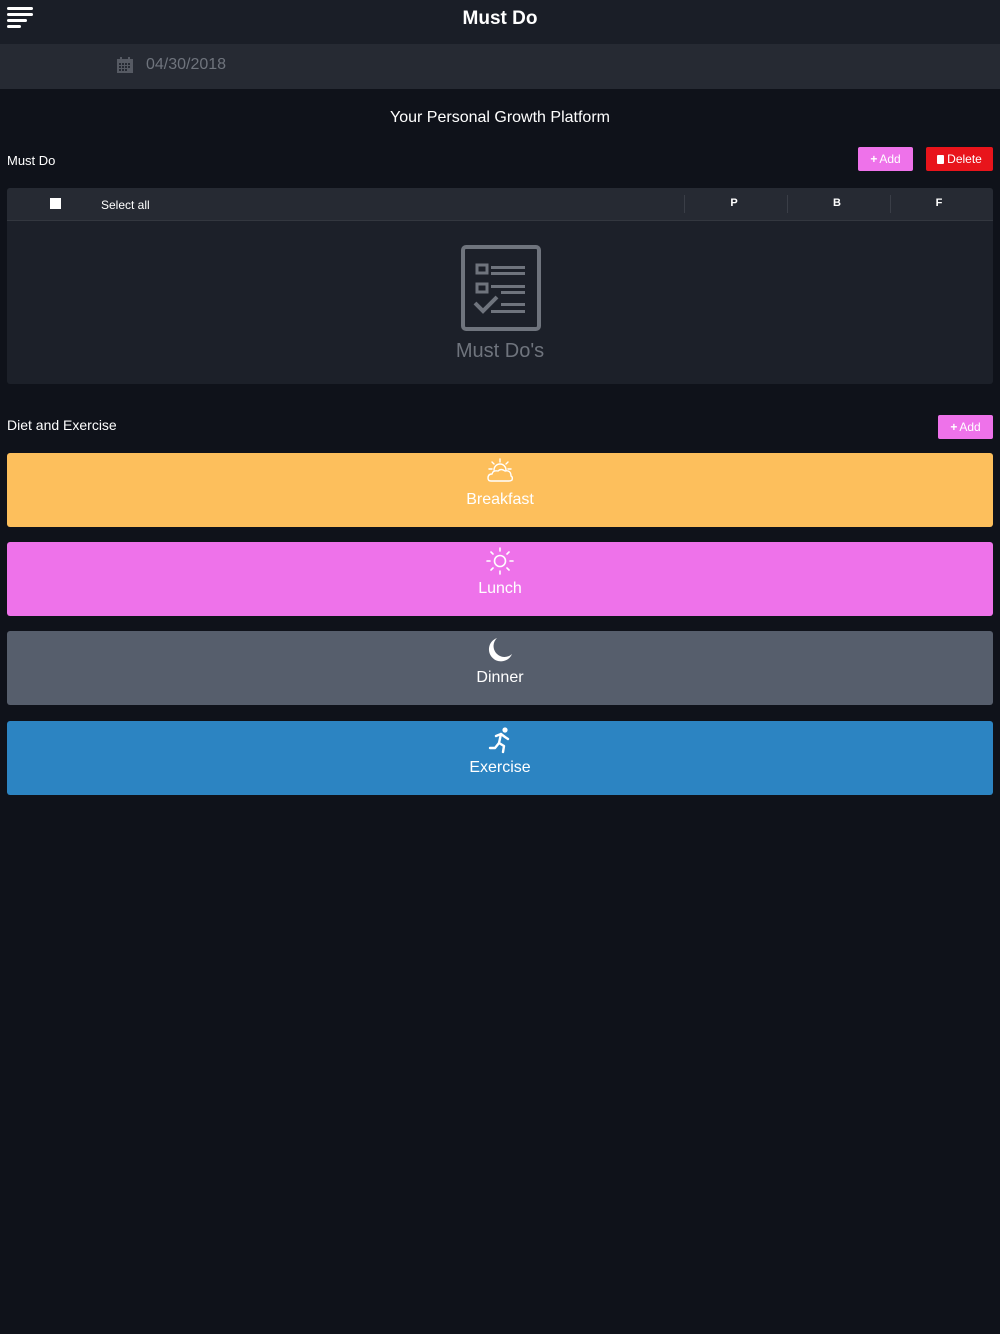 Image resolution: width=1000 pixels, height=1334 pixels. Describe the element at coordinates (500, 561) in the screenshot. I see `sun-icon` at that location.